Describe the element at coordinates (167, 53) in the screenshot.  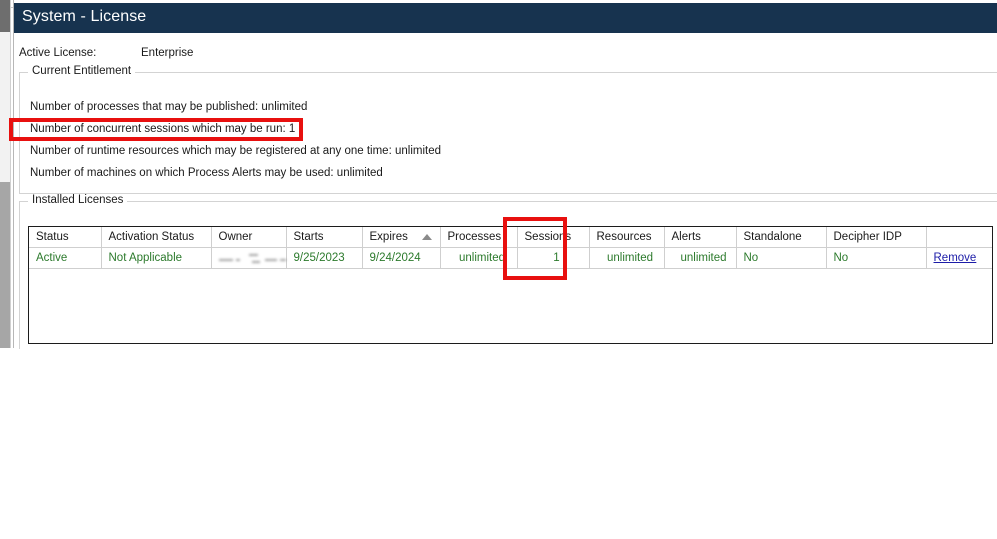
I see `active-license-value: Enterprise` at that location.